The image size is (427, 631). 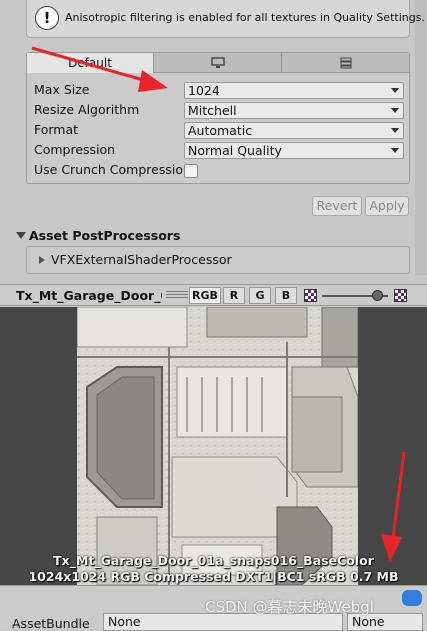 I want to click on max-size-value: 1024, so click(x=204, y=90).